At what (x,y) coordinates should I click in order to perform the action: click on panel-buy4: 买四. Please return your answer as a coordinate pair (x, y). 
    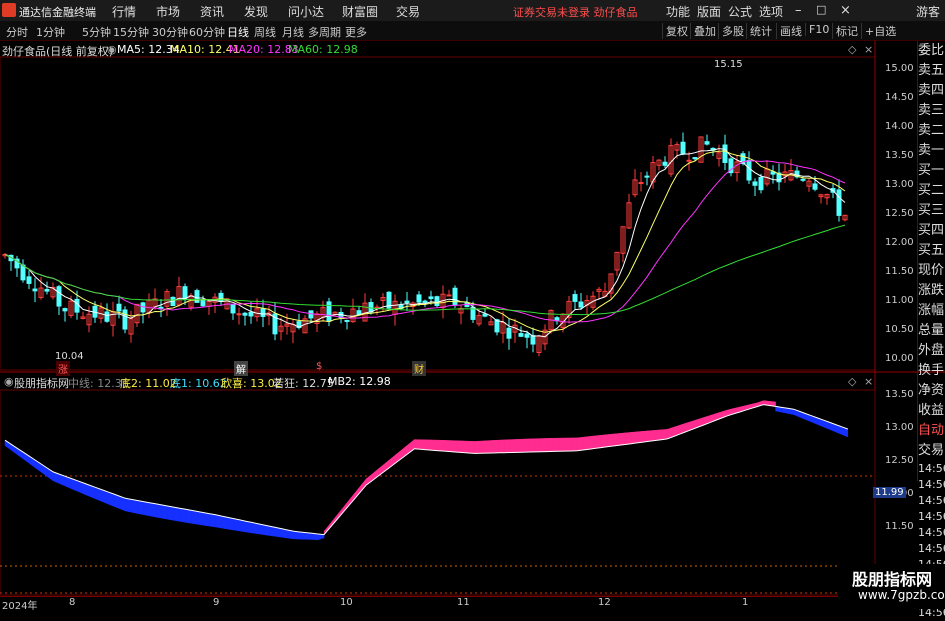
    Looking at the image, I should click on (931, 230).